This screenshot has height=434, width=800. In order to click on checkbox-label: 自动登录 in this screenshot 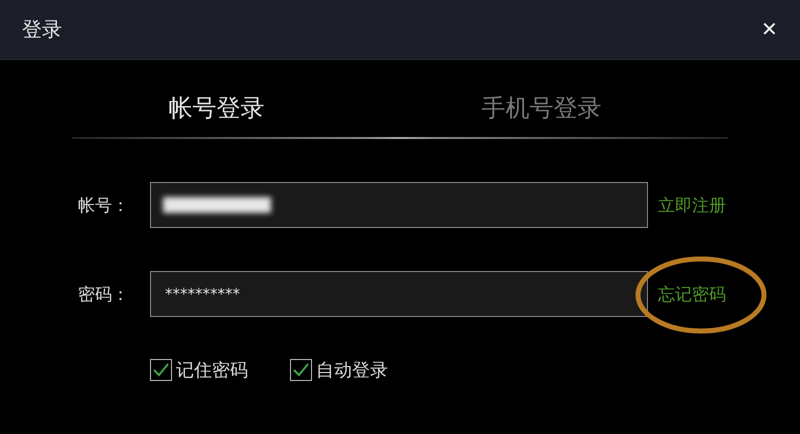, I will do `click(352, 370)`.